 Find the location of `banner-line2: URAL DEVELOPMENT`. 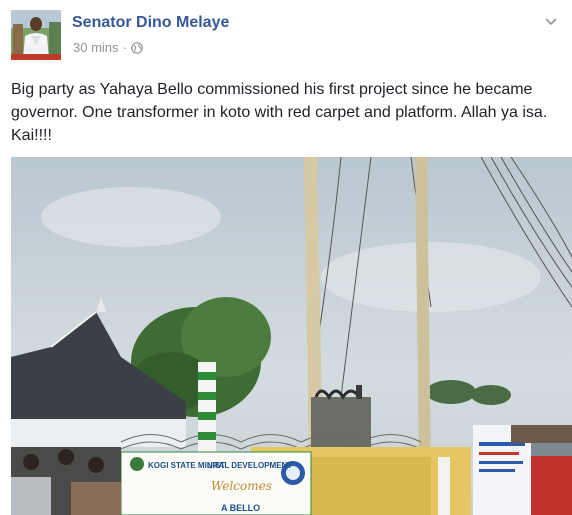

banner-line2: URAL DEVELOPMENT is located at coordinates (249, 465).